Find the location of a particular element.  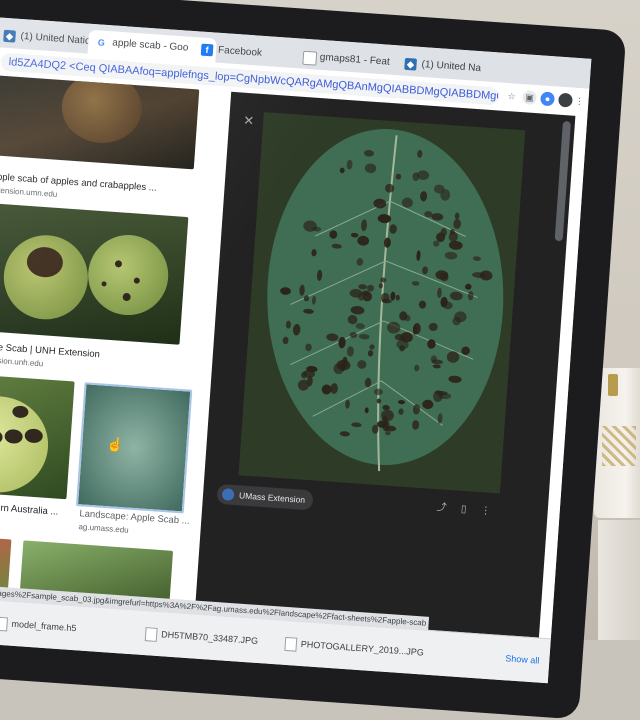

download-item-2: DH5TMB70_33487.JPG is located at coordinates (201, 637).